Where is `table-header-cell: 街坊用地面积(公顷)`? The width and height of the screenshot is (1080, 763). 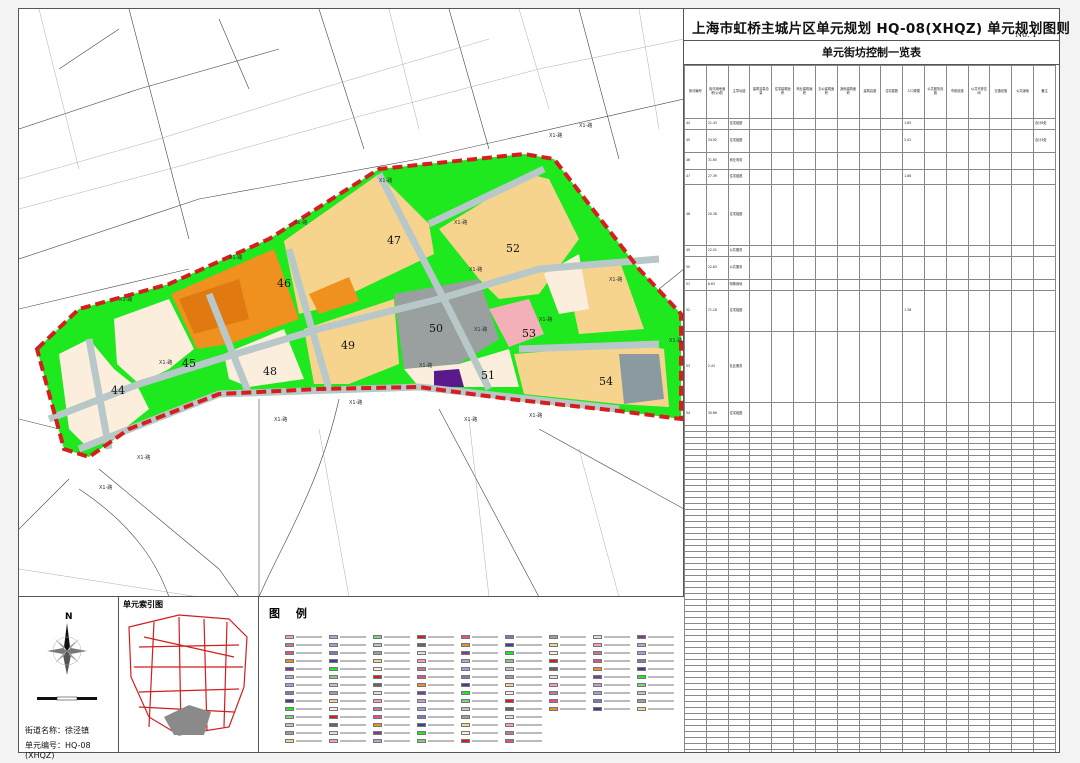
table-header-cell: 街坊用地面积(公顷) is located at coordinates (717, 92).